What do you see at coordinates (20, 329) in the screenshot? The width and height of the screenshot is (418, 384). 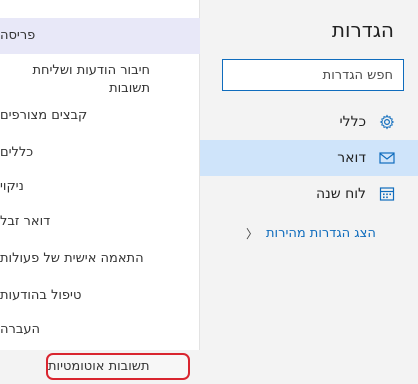 I see `list-item-label: העברה` at bounding box center [20, 329].